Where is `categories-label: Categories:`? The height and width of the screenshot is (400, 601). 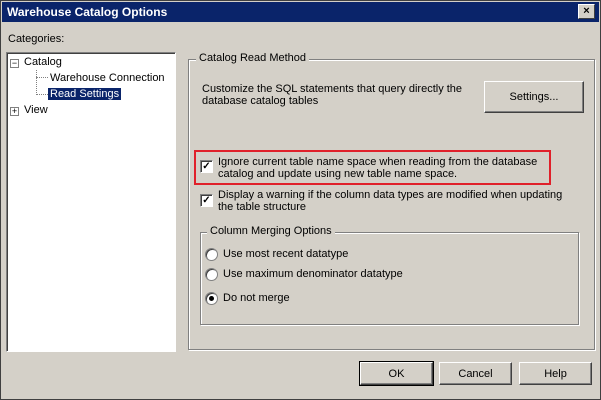 categories-label: Categories: is located at coordinates (36, 39).